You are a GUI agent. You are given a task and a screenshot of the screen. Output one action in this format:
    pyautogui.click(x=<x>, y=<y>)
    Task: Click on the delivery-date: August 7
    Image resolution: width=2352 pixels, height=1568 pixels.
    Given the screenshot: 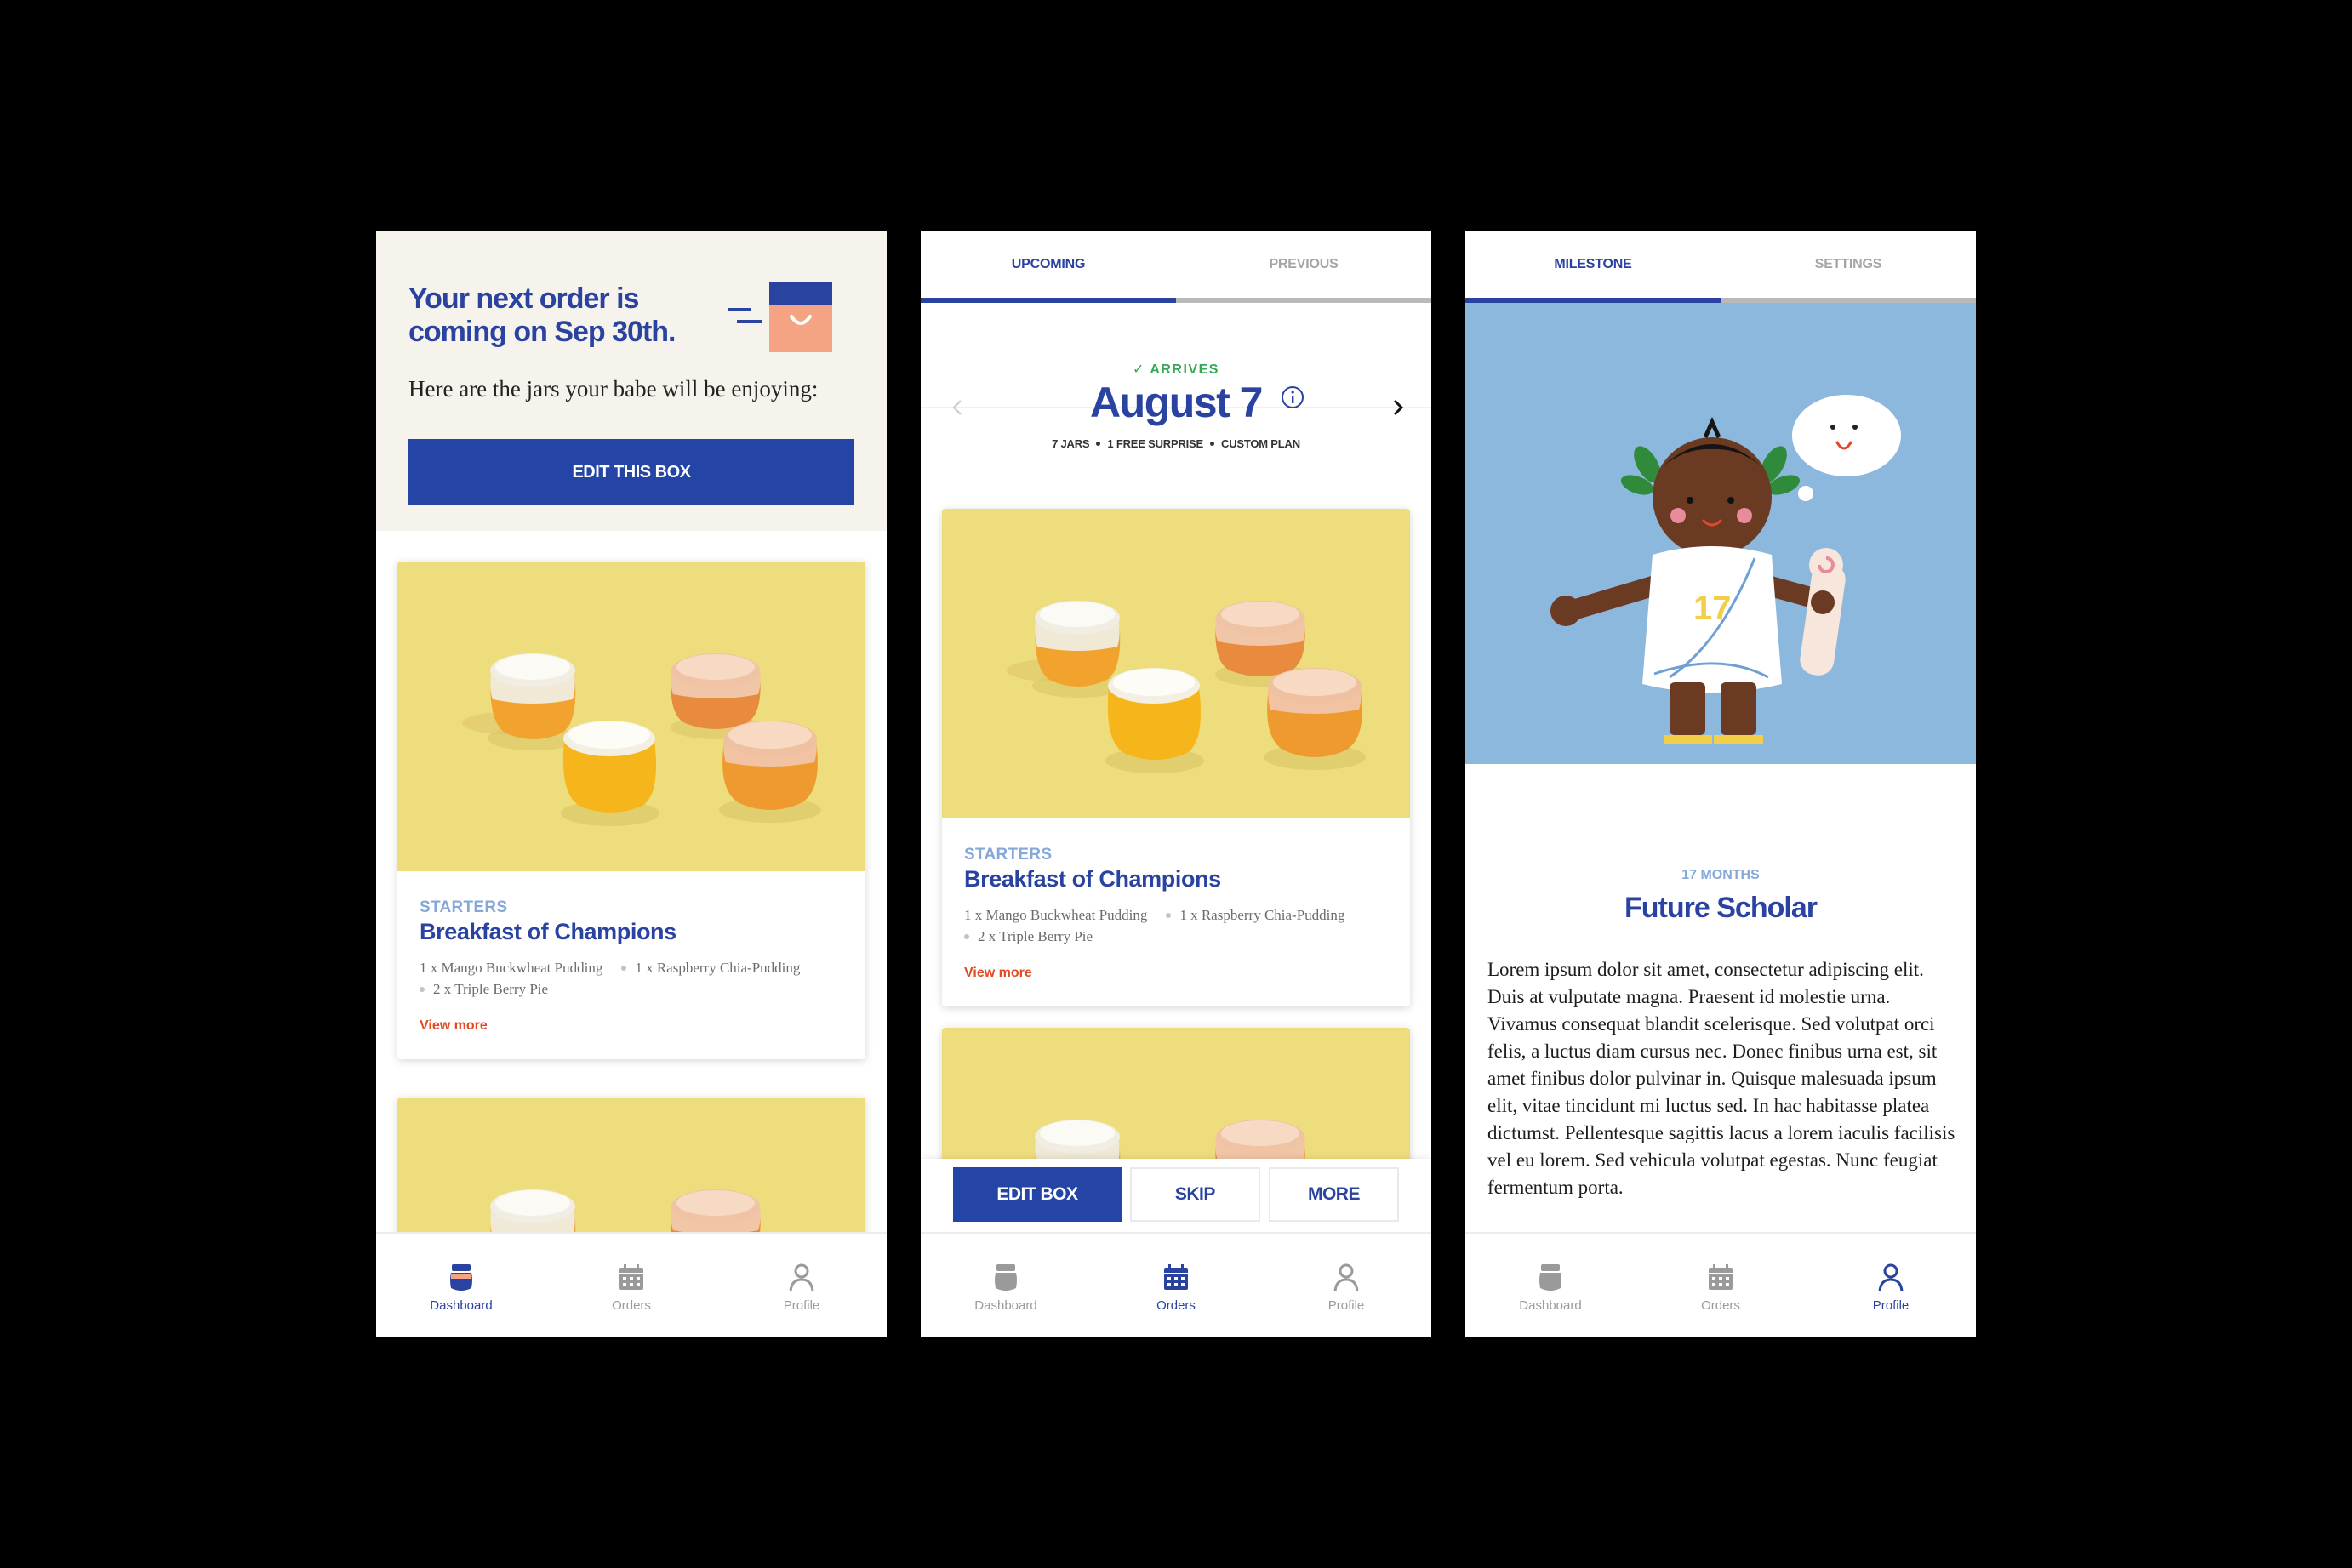 What is the action you would take?
    pyautogui.click(x=1176, y=402)
    